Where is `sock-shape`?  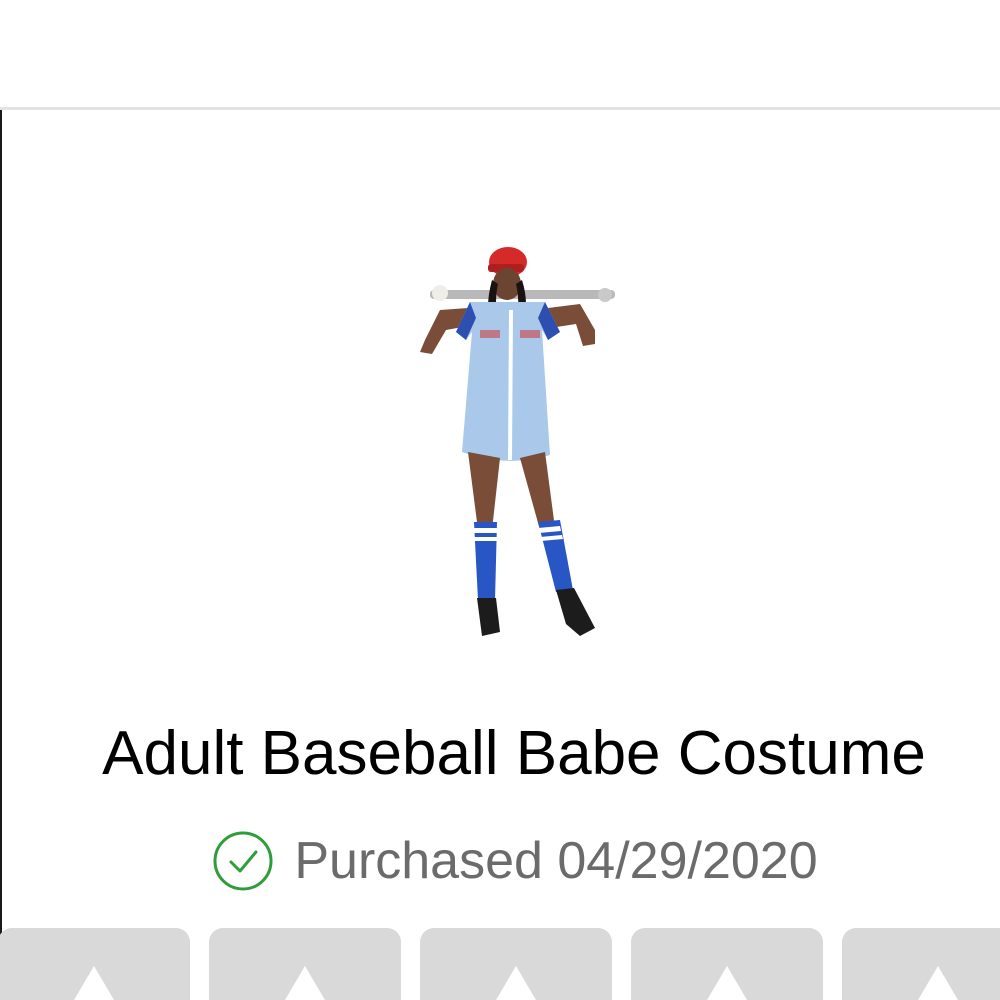 sock-shape is located at coordinates (485, 561).